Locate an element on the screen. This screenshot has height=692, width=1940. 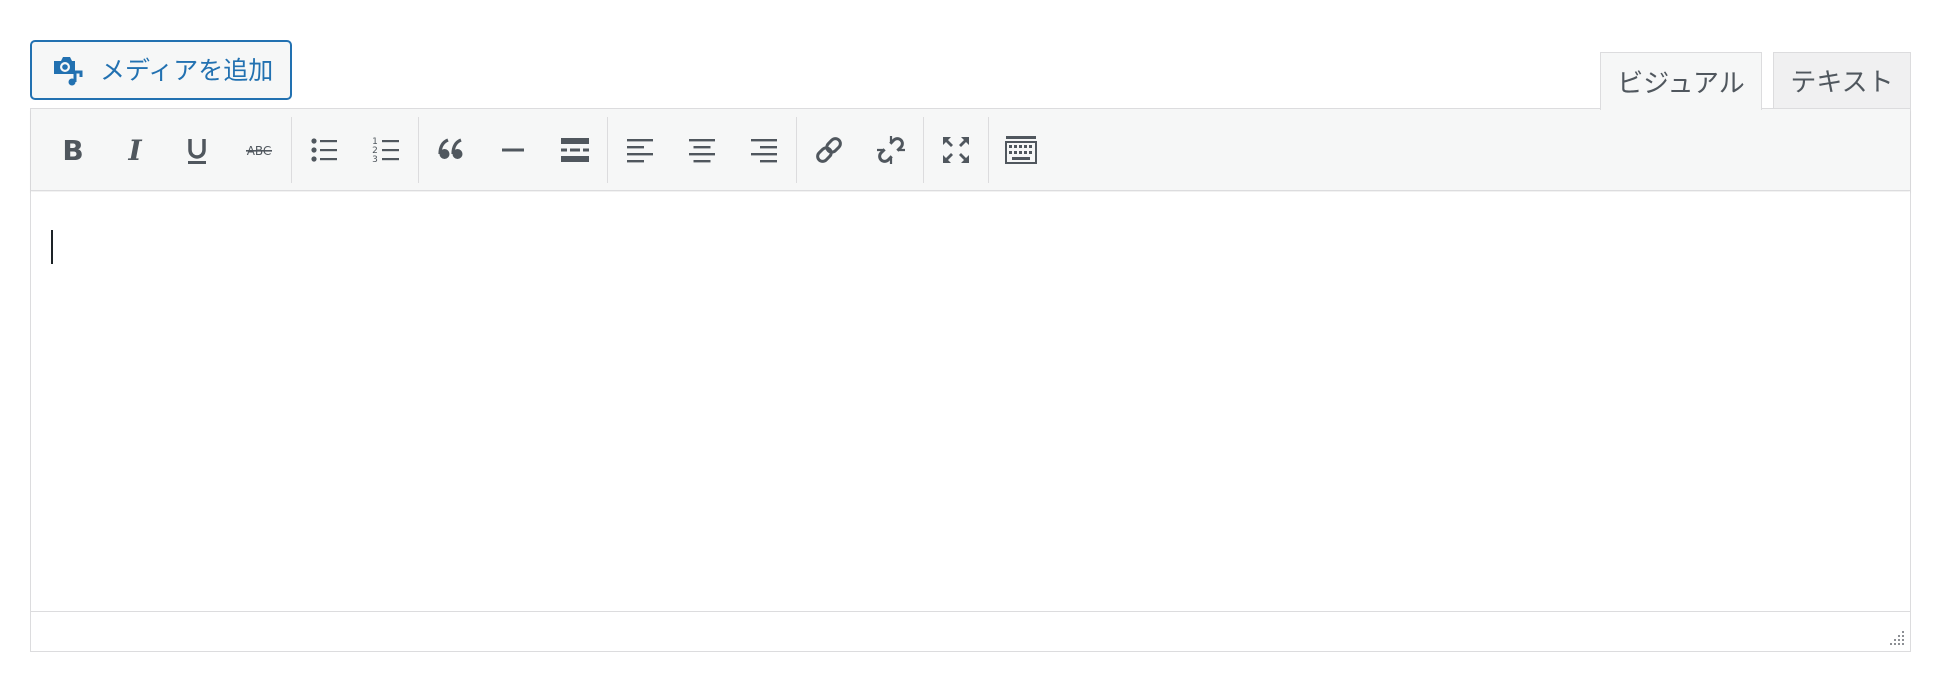
align-right-button is located at coordinates (764, 150).